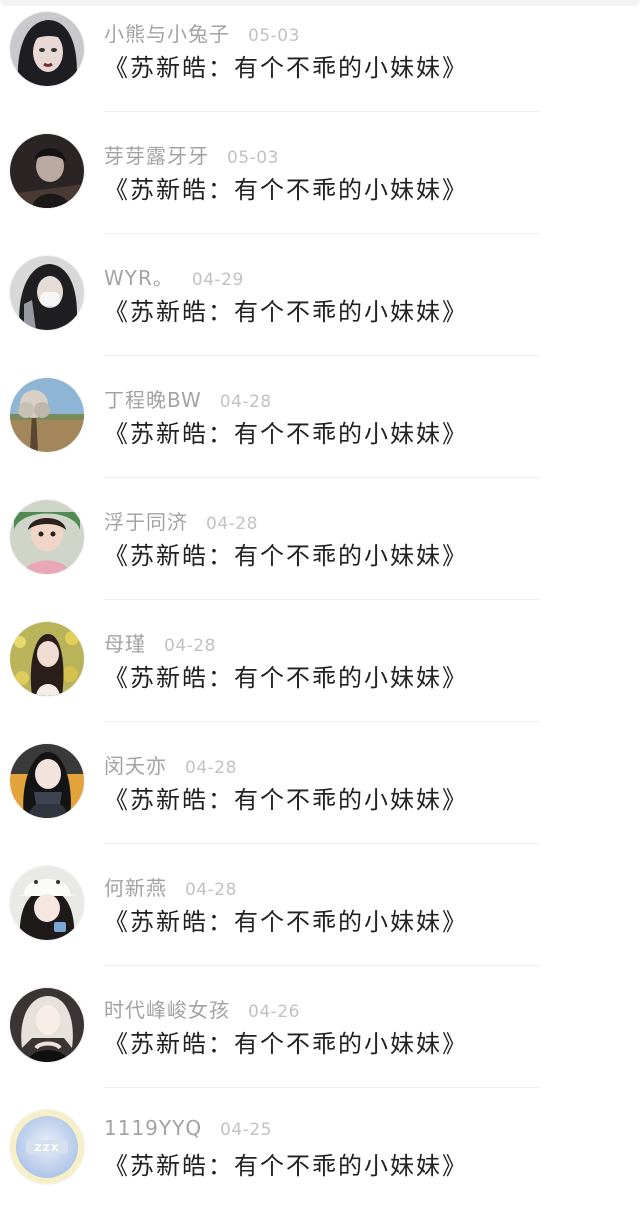  I want to click on avatar-girl-scarf-icon, so click(47, 781).